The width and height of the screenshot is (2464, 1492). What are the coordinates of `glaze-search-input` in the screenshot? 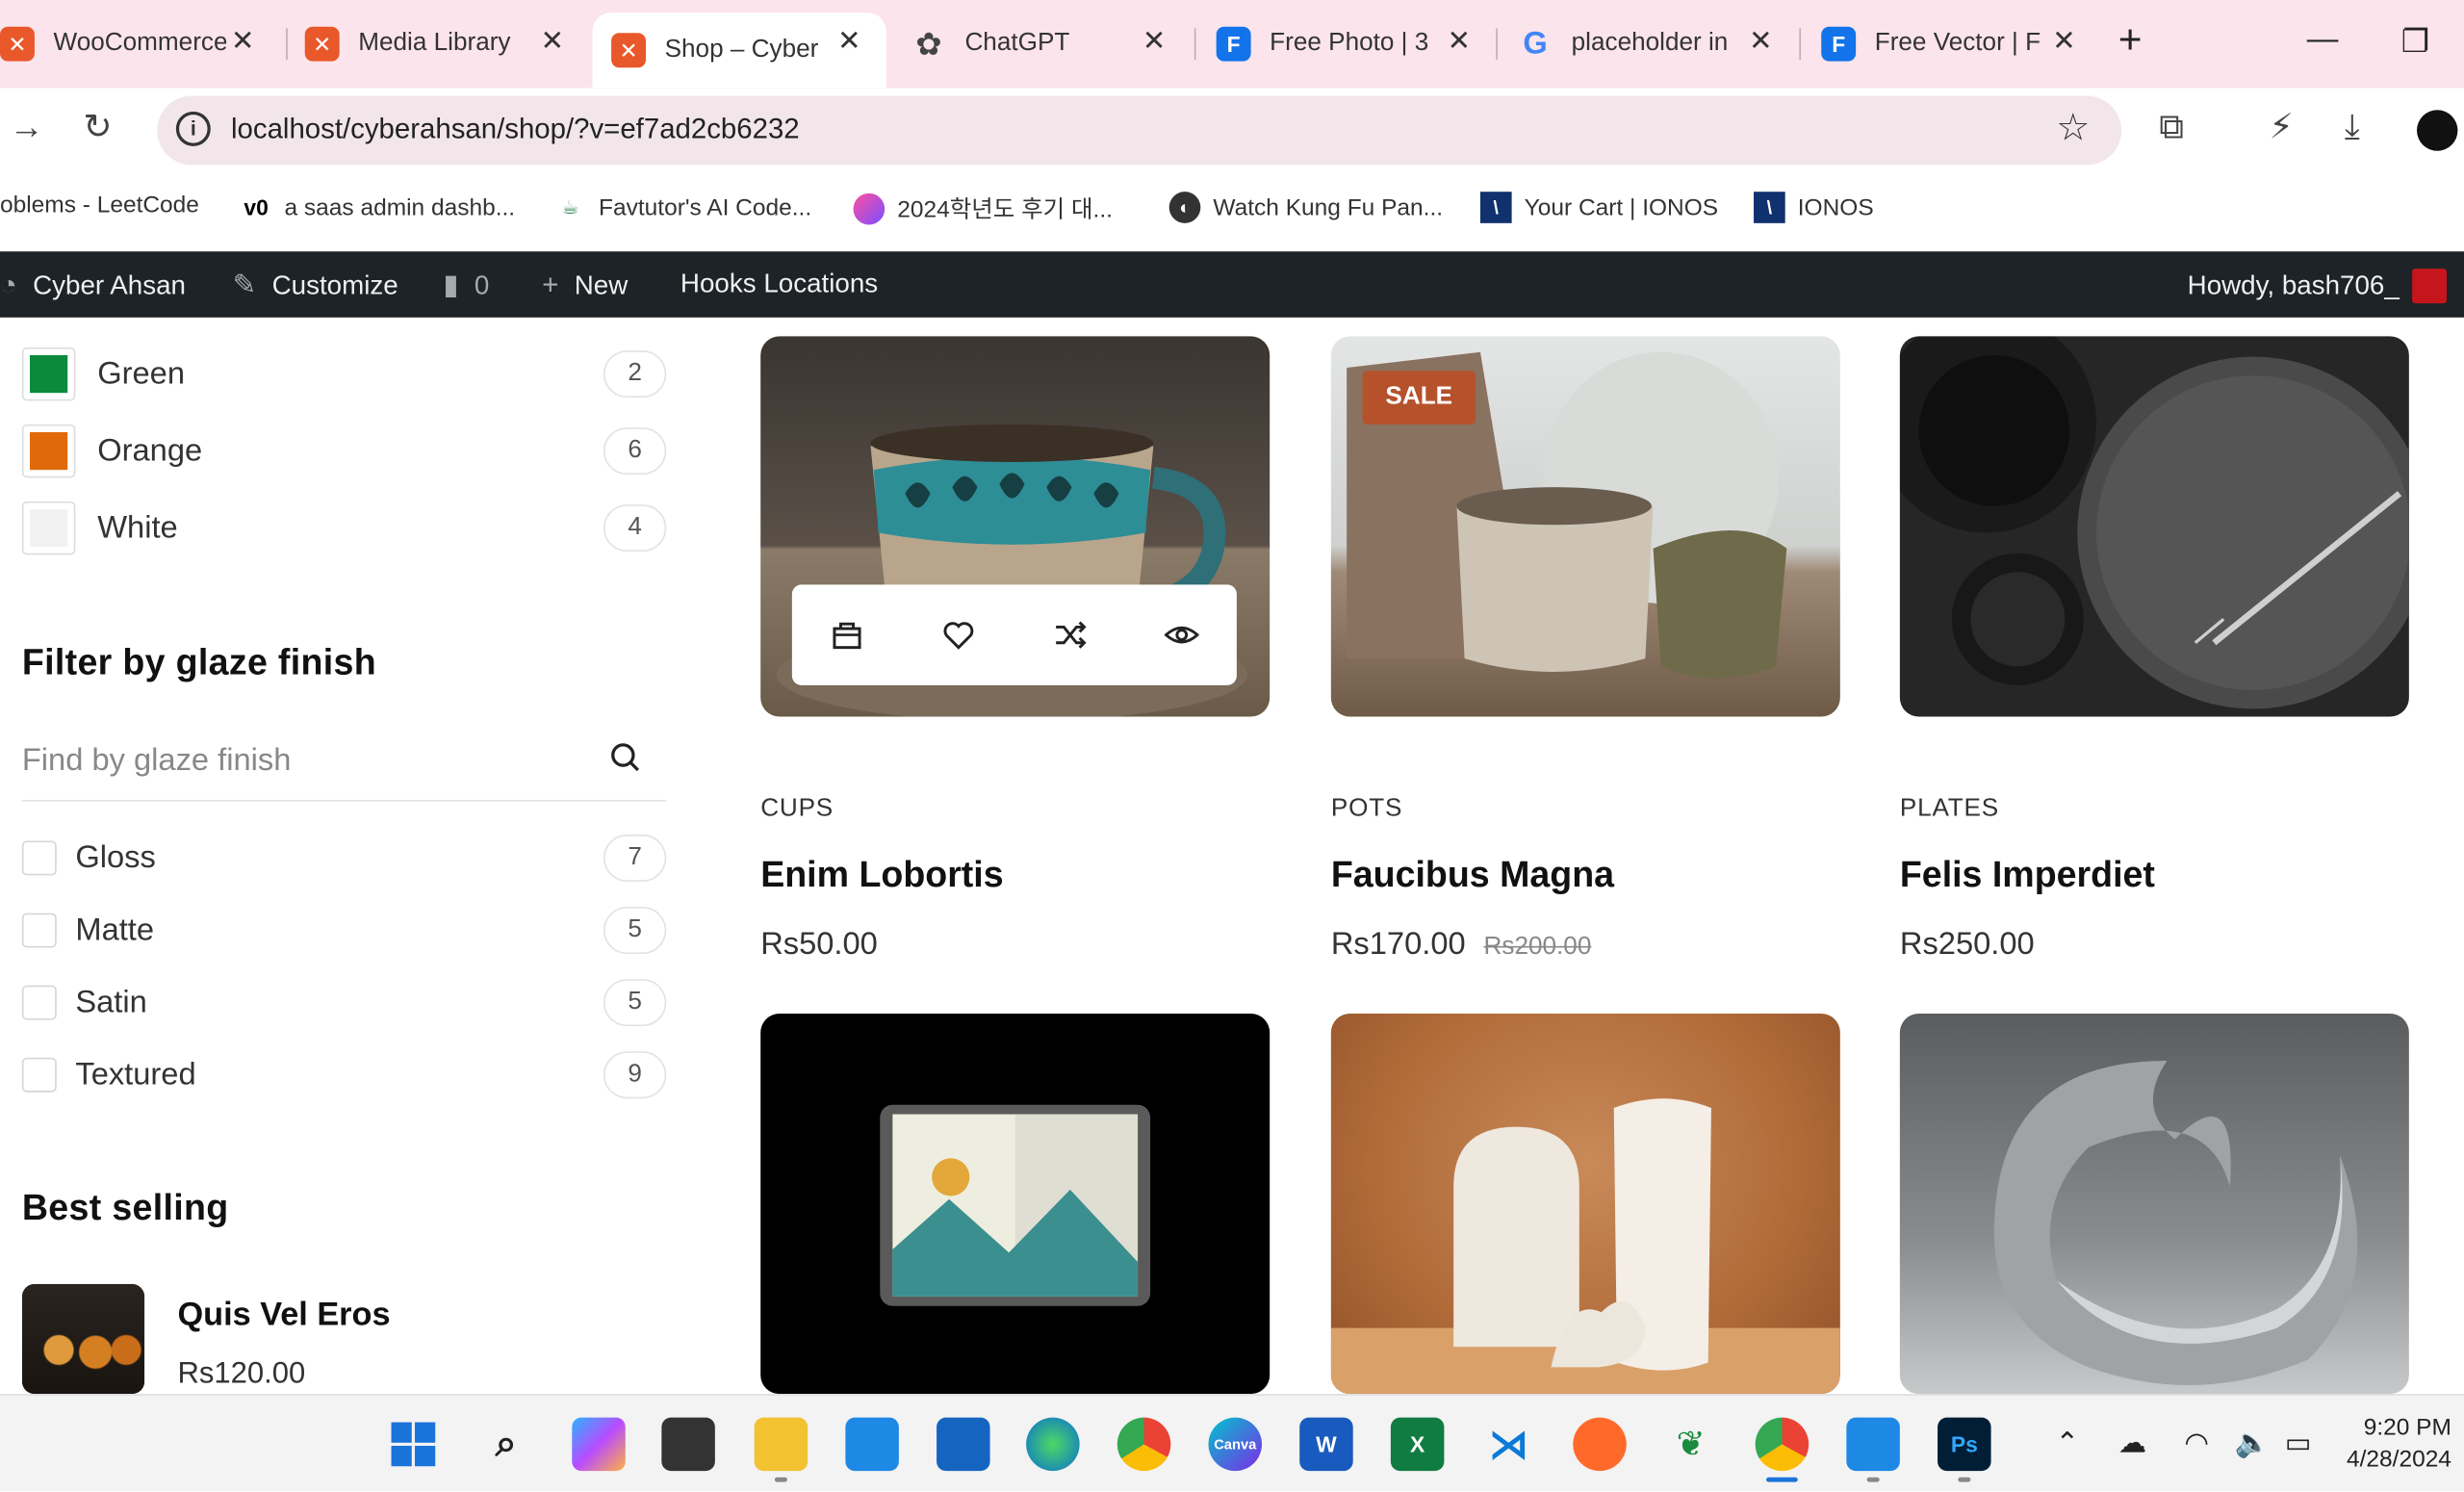 It's located at (304, 760).